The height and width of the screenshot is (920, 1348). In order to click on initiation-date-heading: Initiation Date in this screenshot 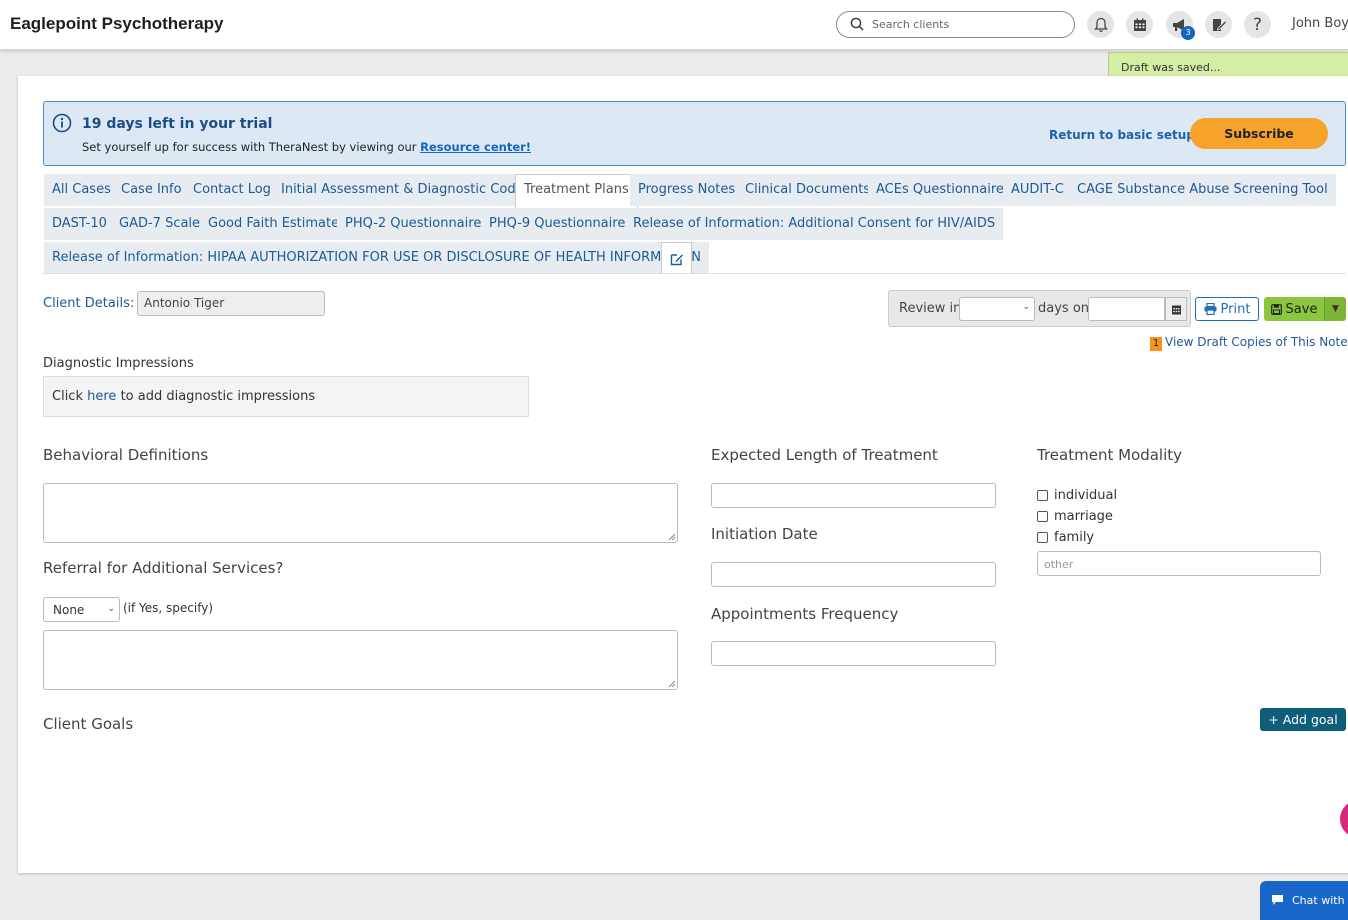, I will do `click(764, 534)`.